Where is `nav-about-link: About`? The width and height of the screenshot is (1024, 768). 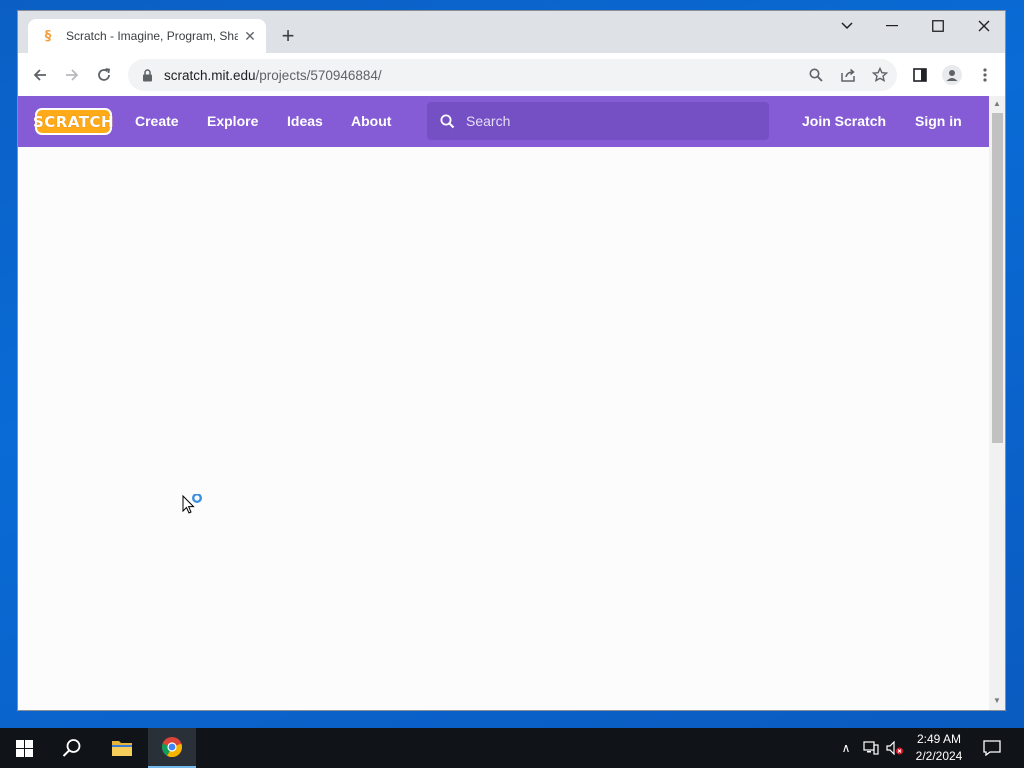 nav-about-link: About is located at coordinates (371, 121).